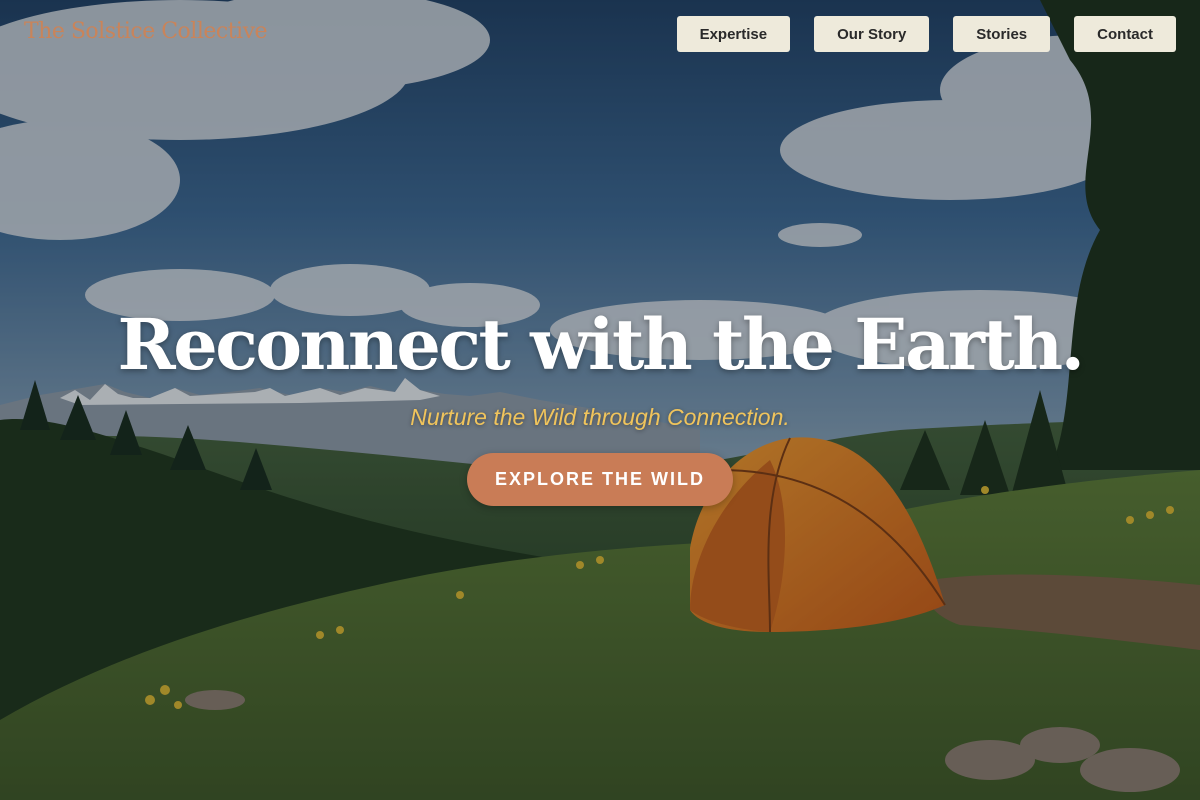 The image size is (1200, 800). What do you see at coordinates (872, 34) in the screenshot?
I see `nav-our-story-button: Our Story` at bounding box center [872, 34].